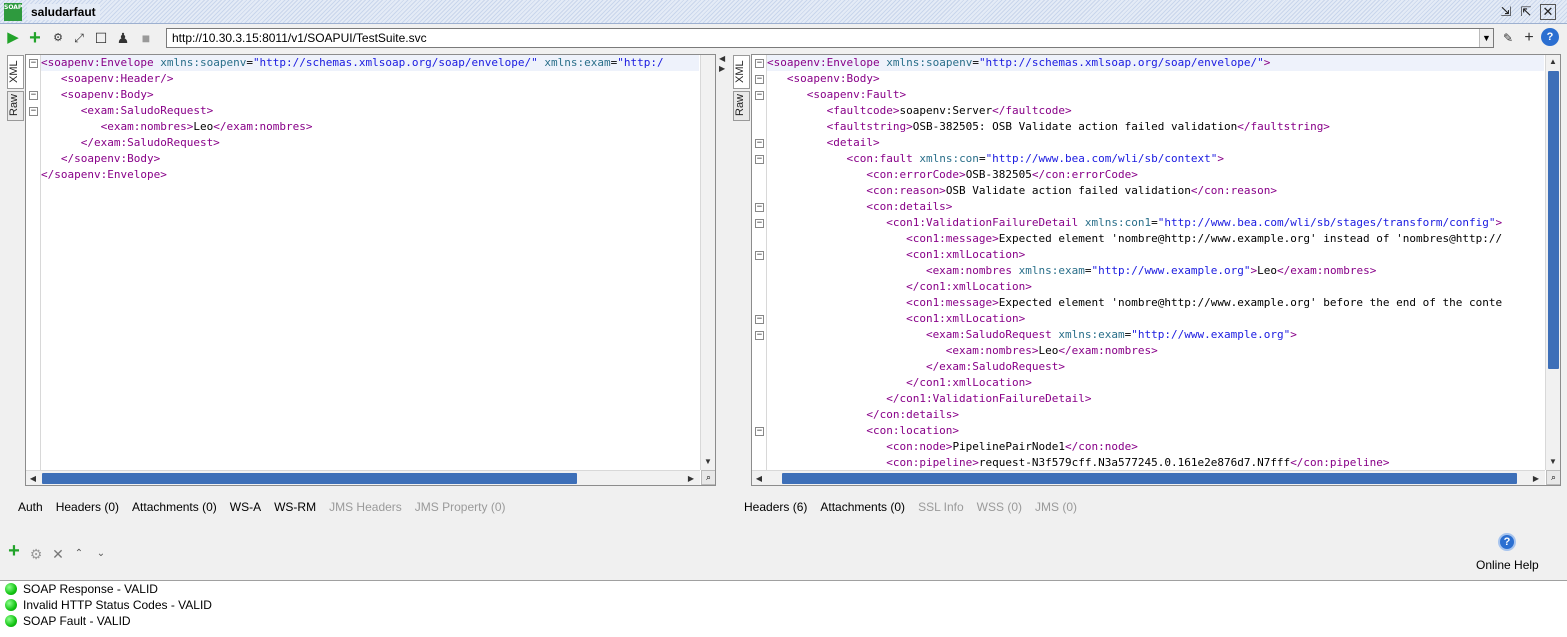  I want to click on response-hscroll-thumb, so click(1149, 478).